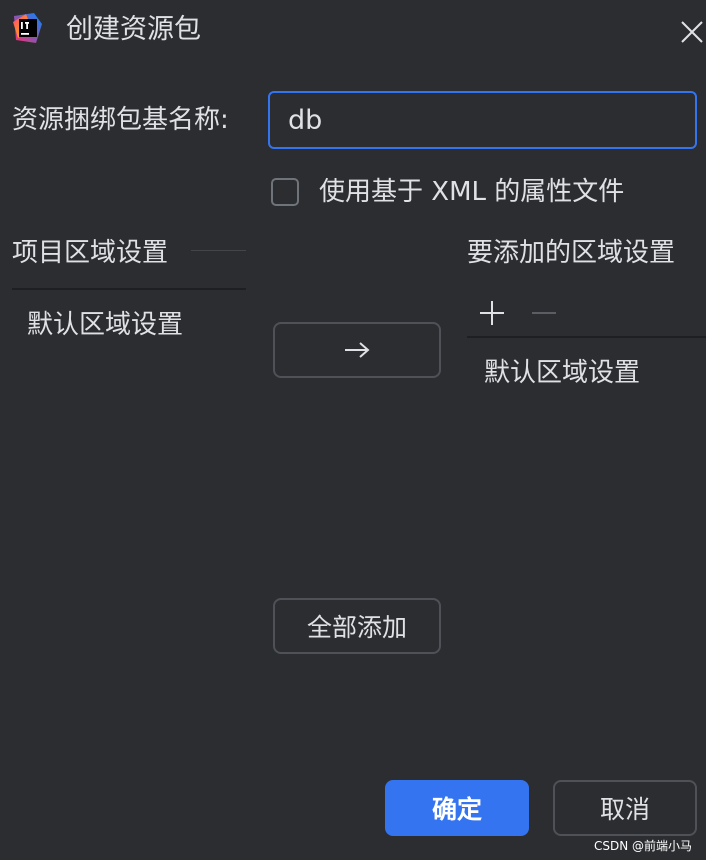 This screenshot has width=706, height=860. Describe the element at coordinates (562, 373) in the screenshot. I see `locale-to-add-item: 默认区域设置` at that location.